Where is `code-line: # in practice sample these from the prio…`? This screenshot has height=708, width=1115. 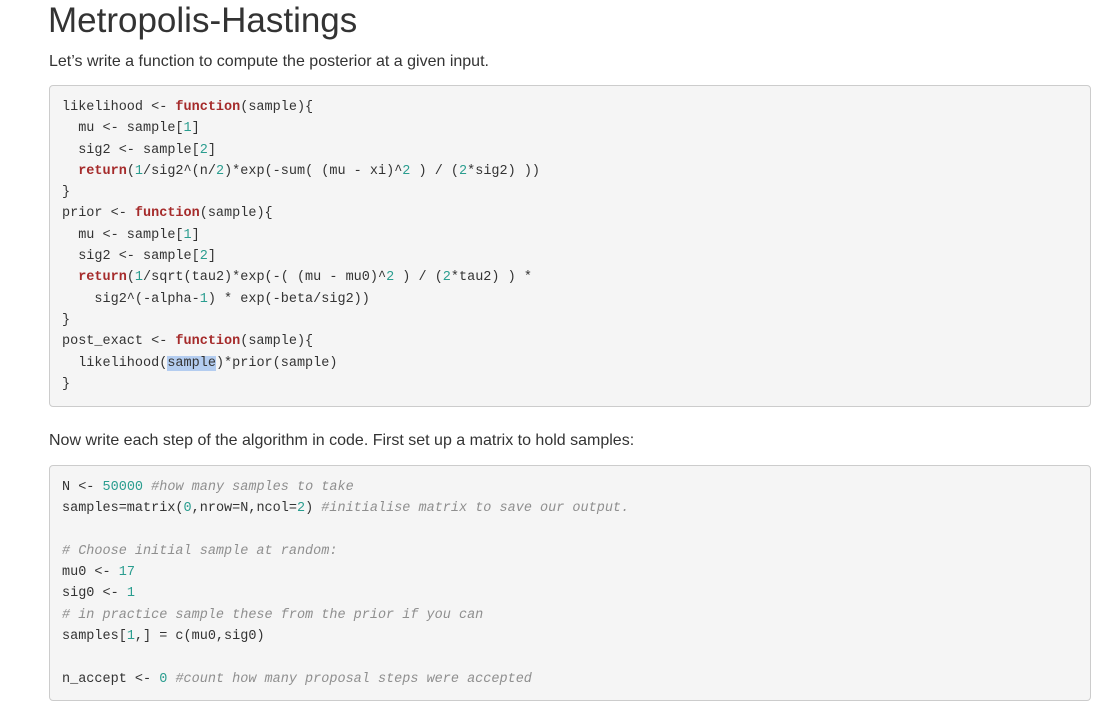 code-line: # in practice sample these from the prio… is located at coordinates (570, 615).